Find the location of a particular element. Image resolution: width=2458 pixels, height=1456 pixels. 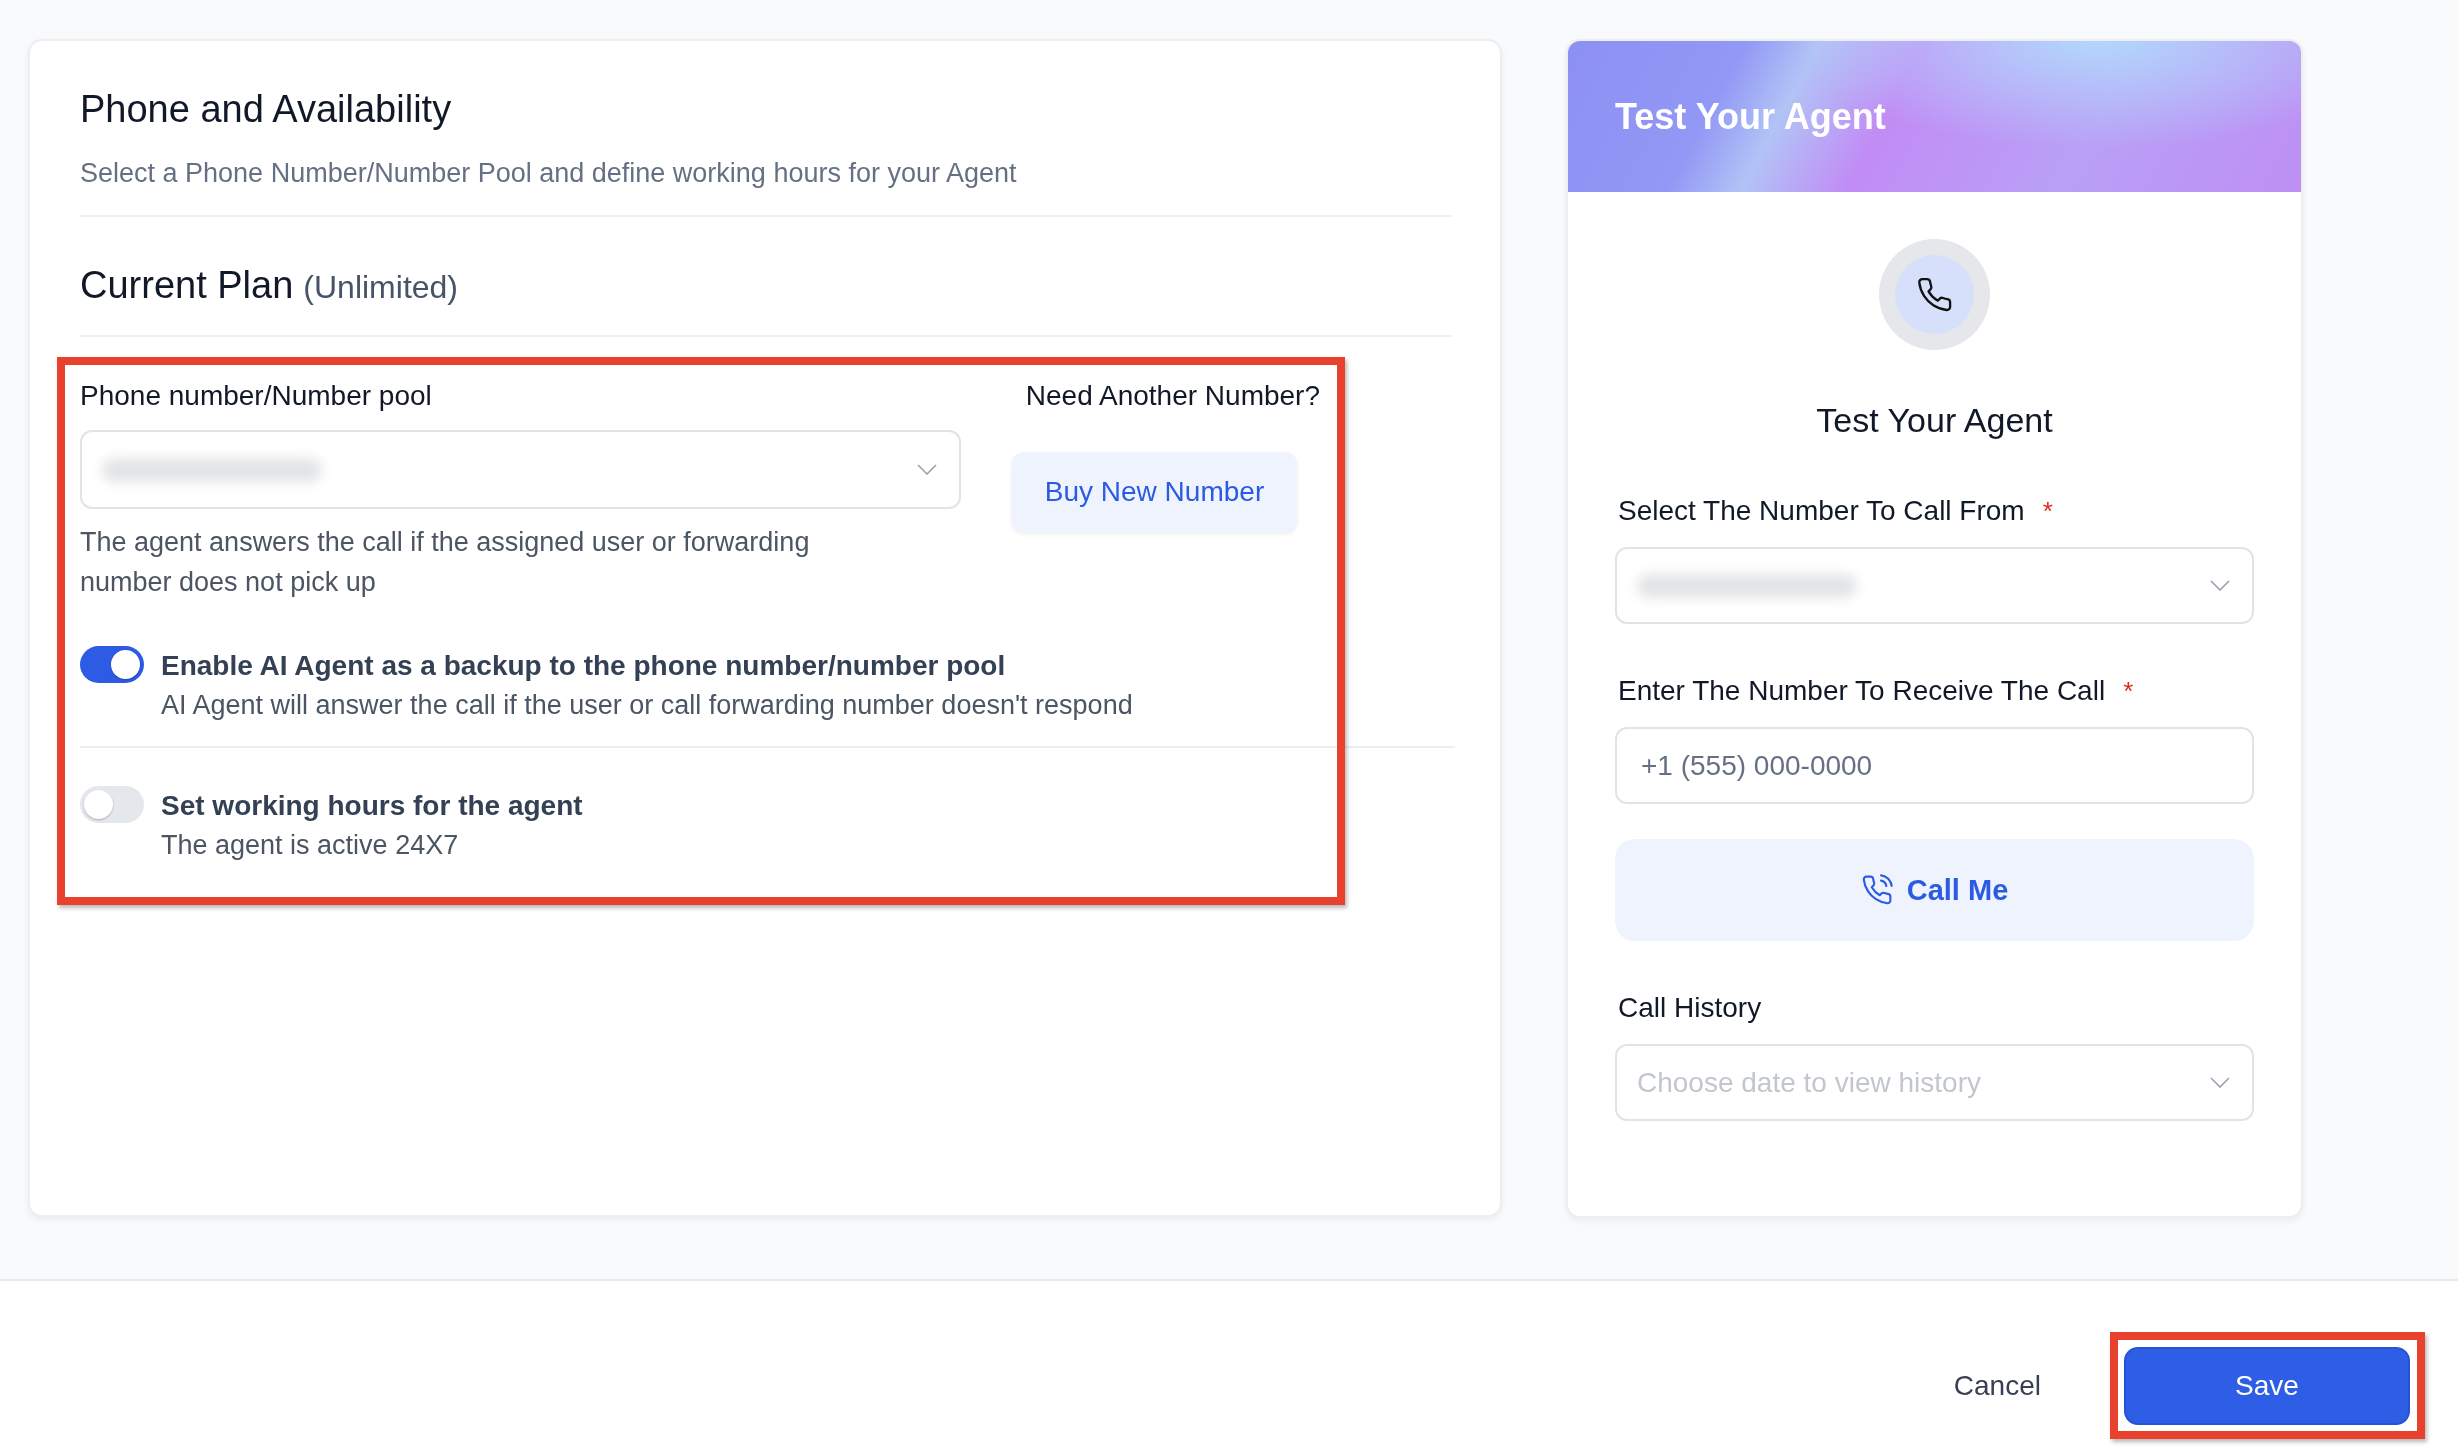

plan-value: (Unlimited) is located at coordinates (380, 287).